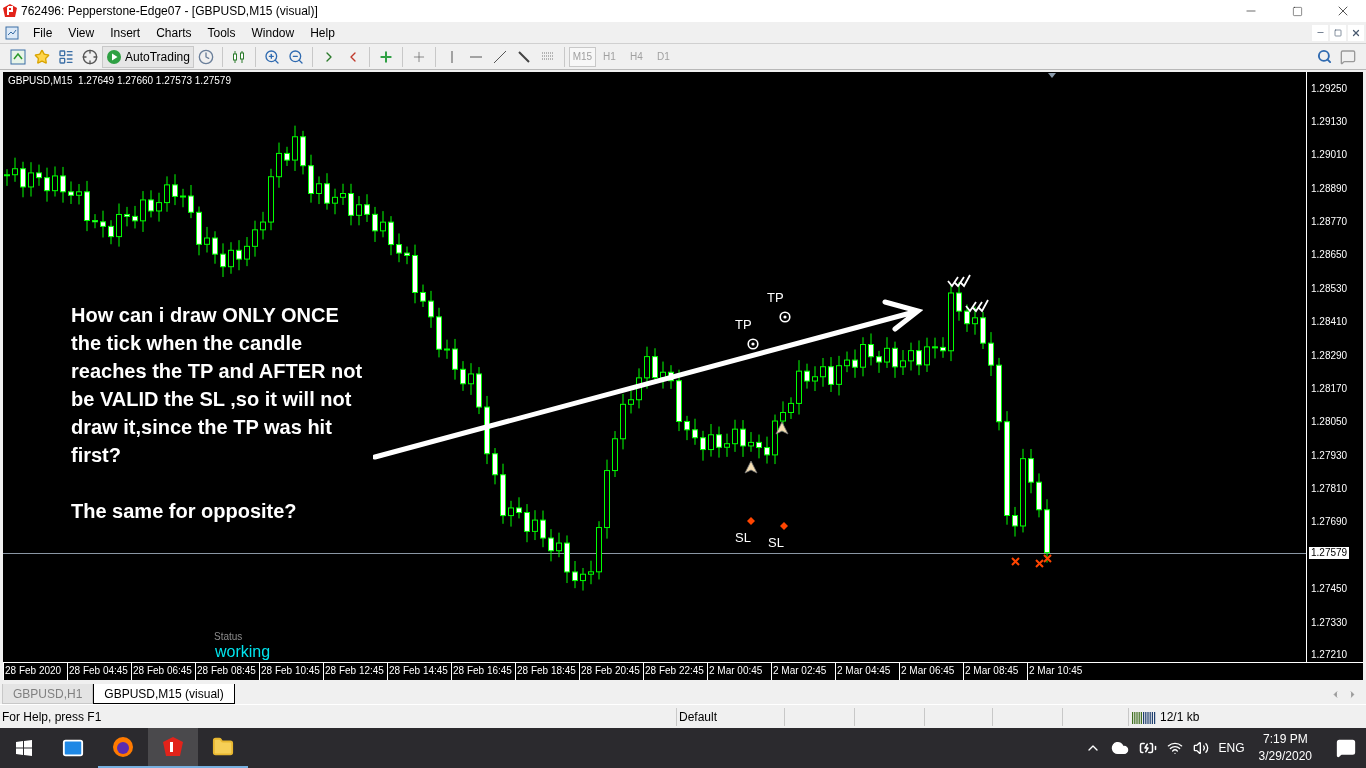 This screenshot has height=768, width=1366. Describe the element at coordinates (125, 32) in the screenshot. I see `menu-item: Insert` at that location.